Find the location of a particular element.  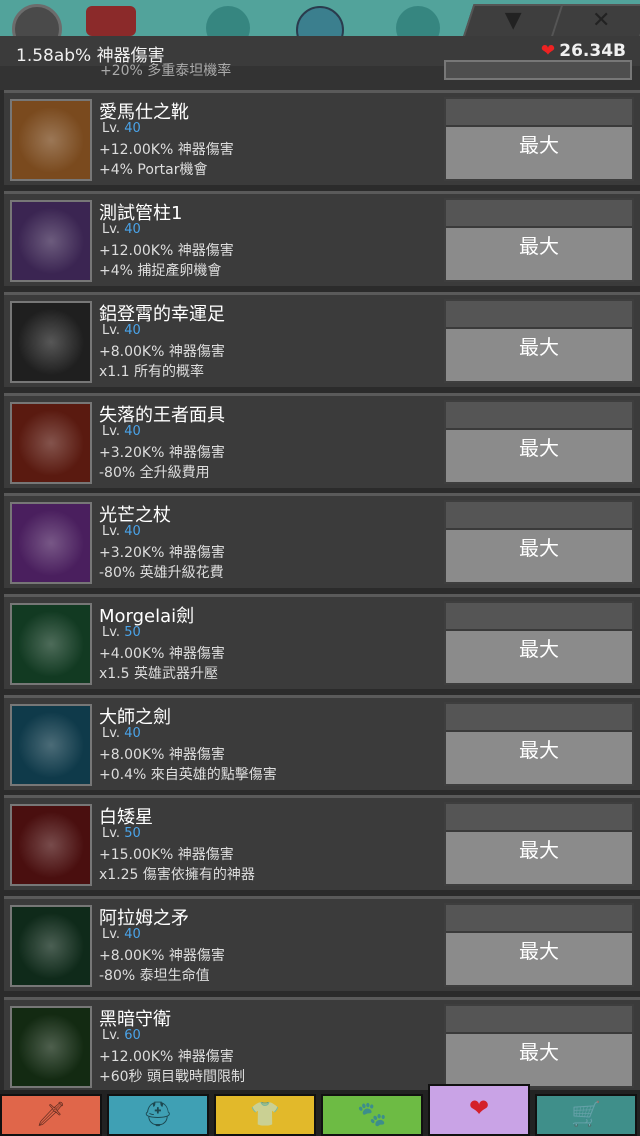

winged-boots-icon is located at coordinates (51, 140).